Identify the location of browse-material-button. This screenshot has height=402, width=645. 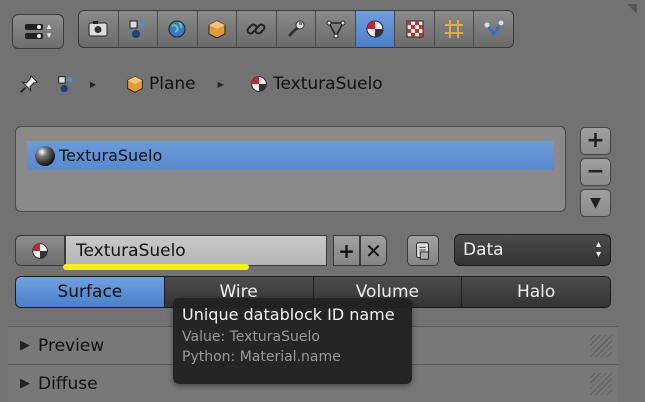
(40, 250).